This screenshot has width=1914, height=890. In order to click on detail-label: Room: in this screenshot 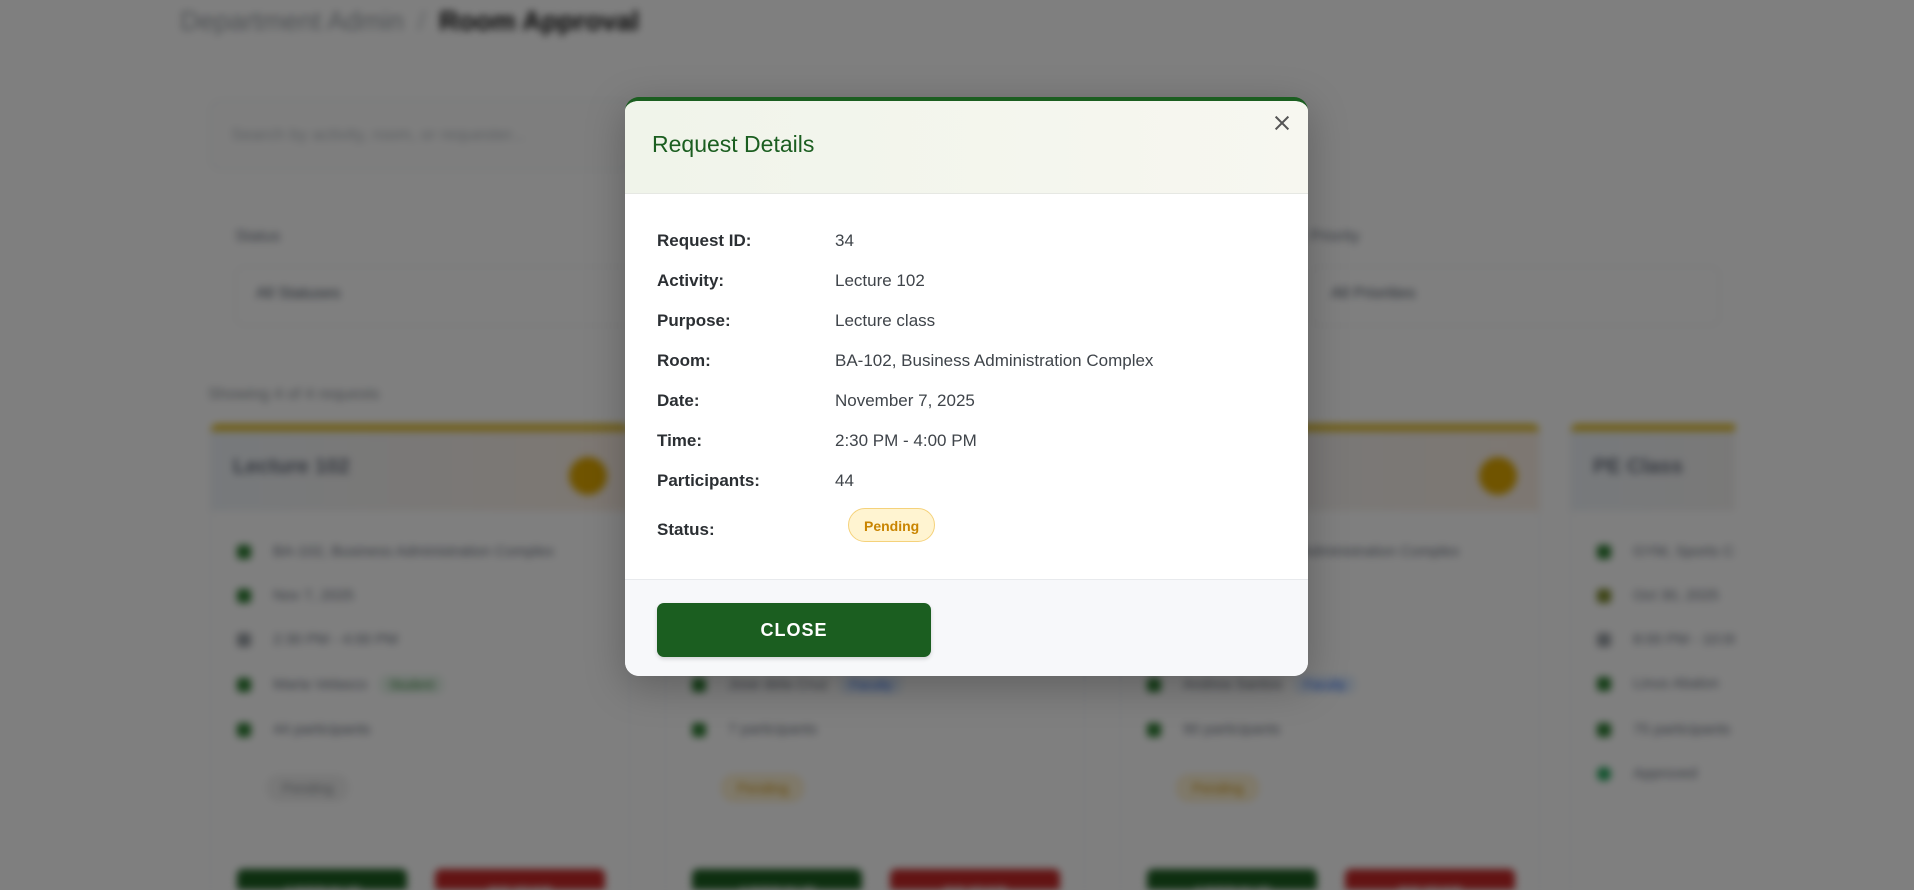, I will do `click(684, 360)`.